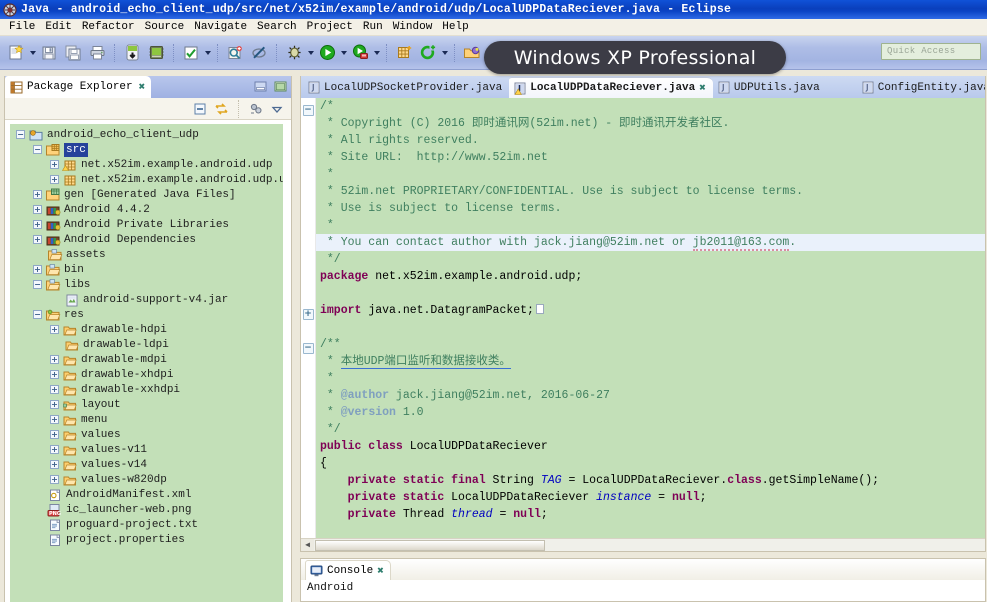  Describe the element at coordinates (221, 109) in the screenshot. I see `link-with-editor-icon` at that location.